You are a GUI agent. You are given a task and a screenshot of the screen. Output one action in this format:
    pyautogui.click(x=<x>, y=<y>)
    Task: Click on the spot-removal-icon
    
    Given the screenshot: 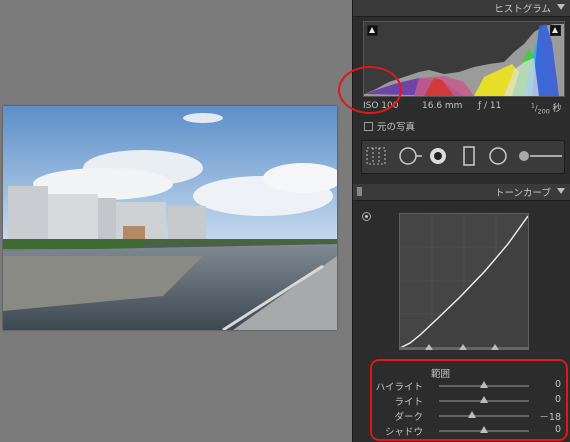 What is the action you would take?
    pyautogui.click(x=411, y=156)
    